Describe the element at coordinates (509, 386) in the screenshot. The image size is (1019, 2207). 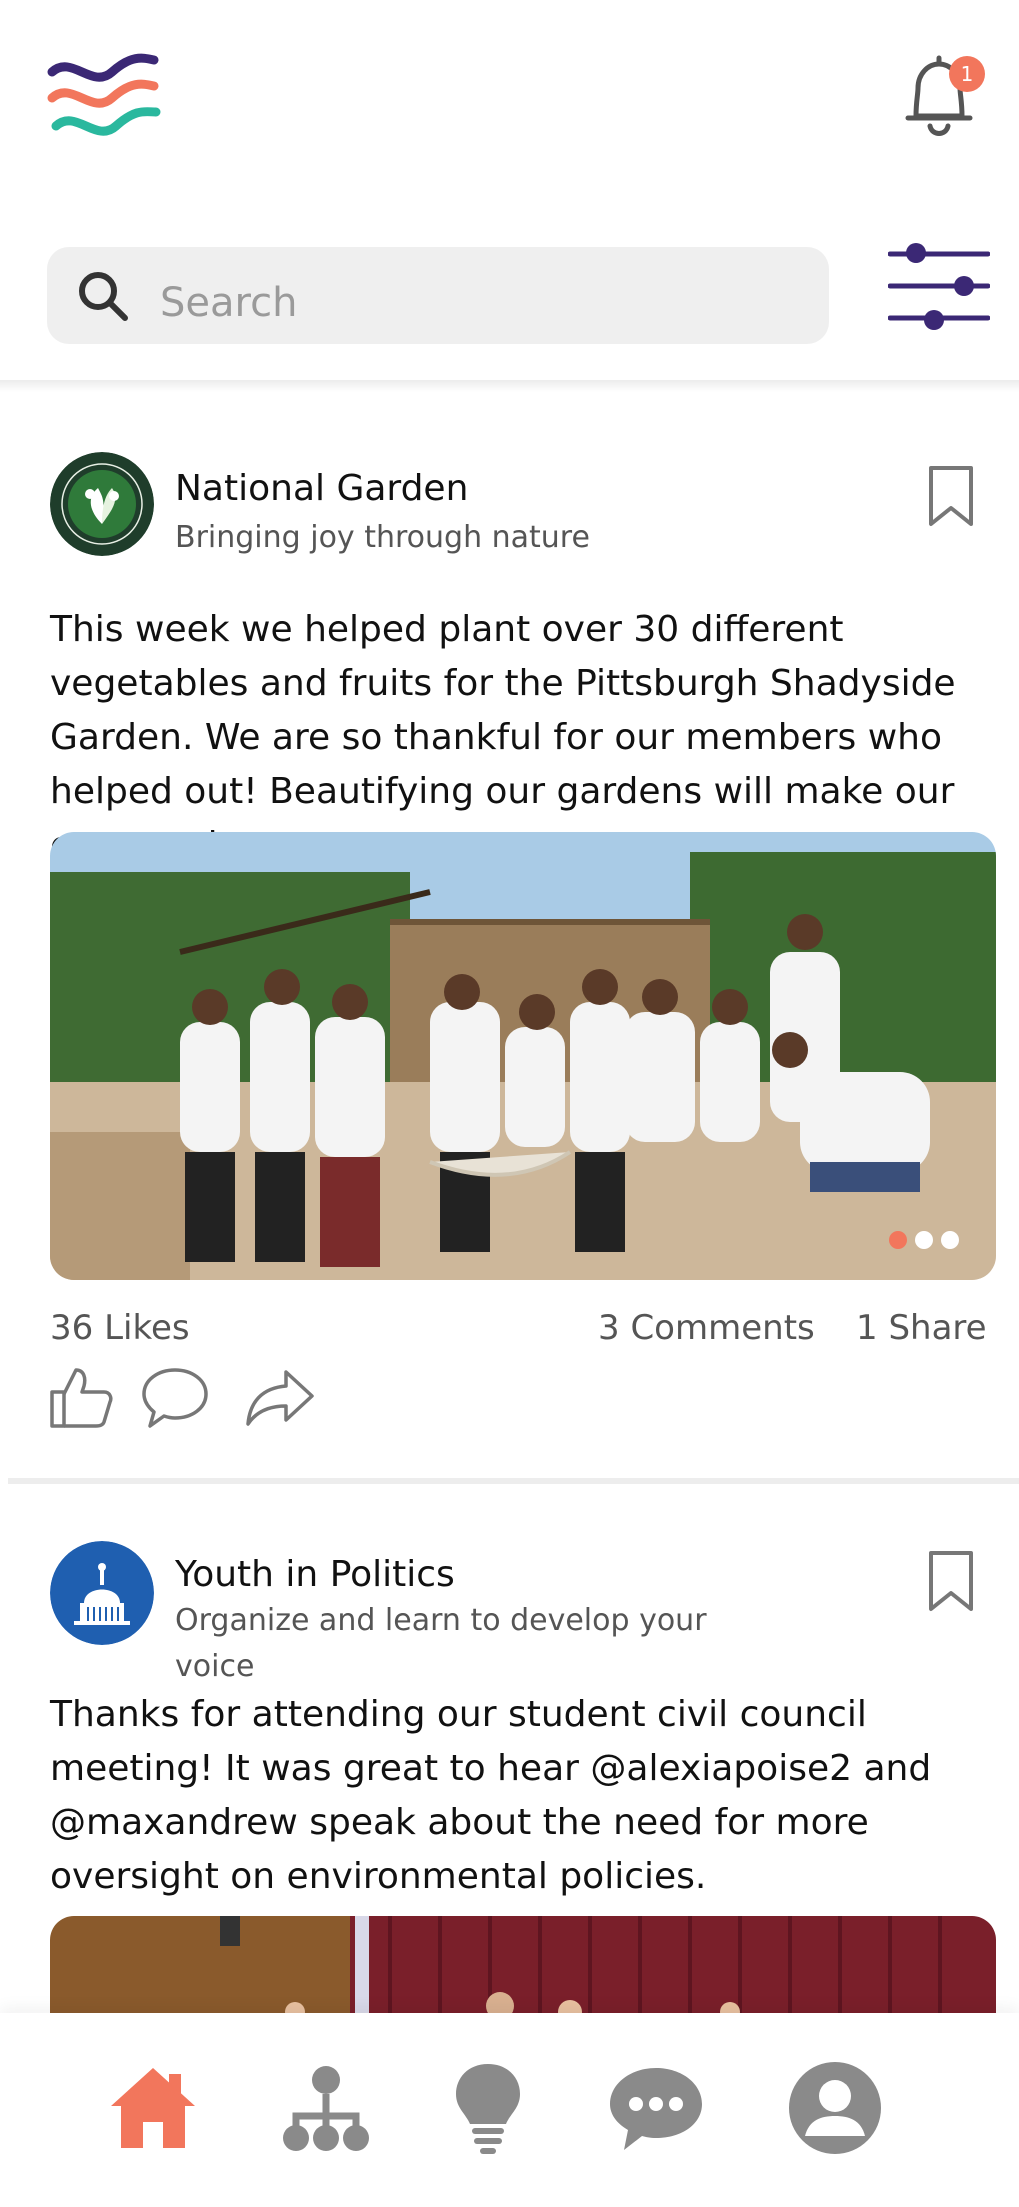
I see `header-divider` at that location.